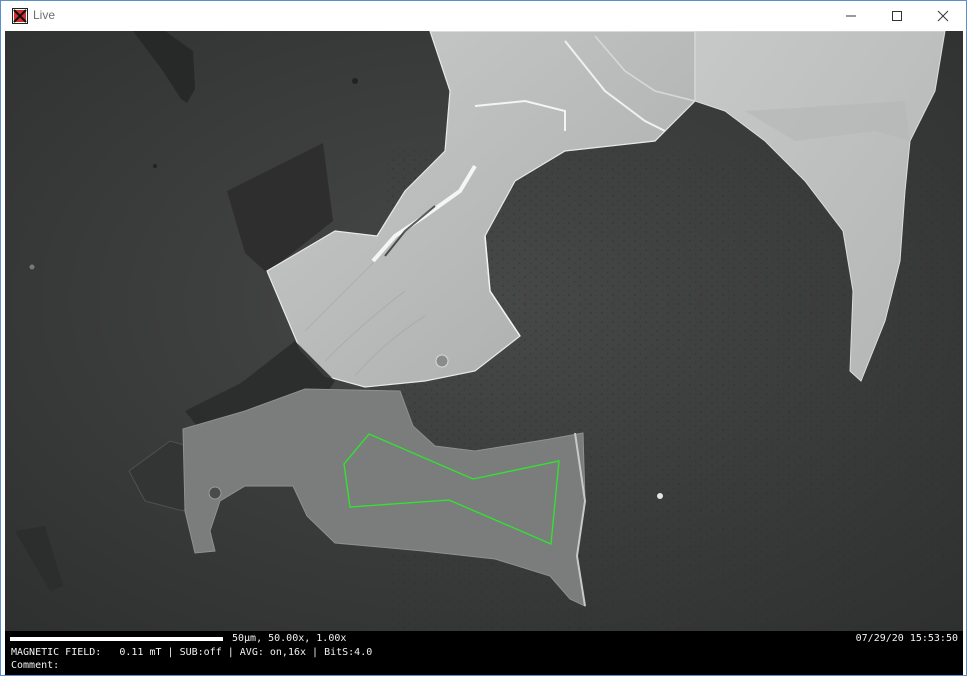  I want to click on app-icon, so click(20, 16).